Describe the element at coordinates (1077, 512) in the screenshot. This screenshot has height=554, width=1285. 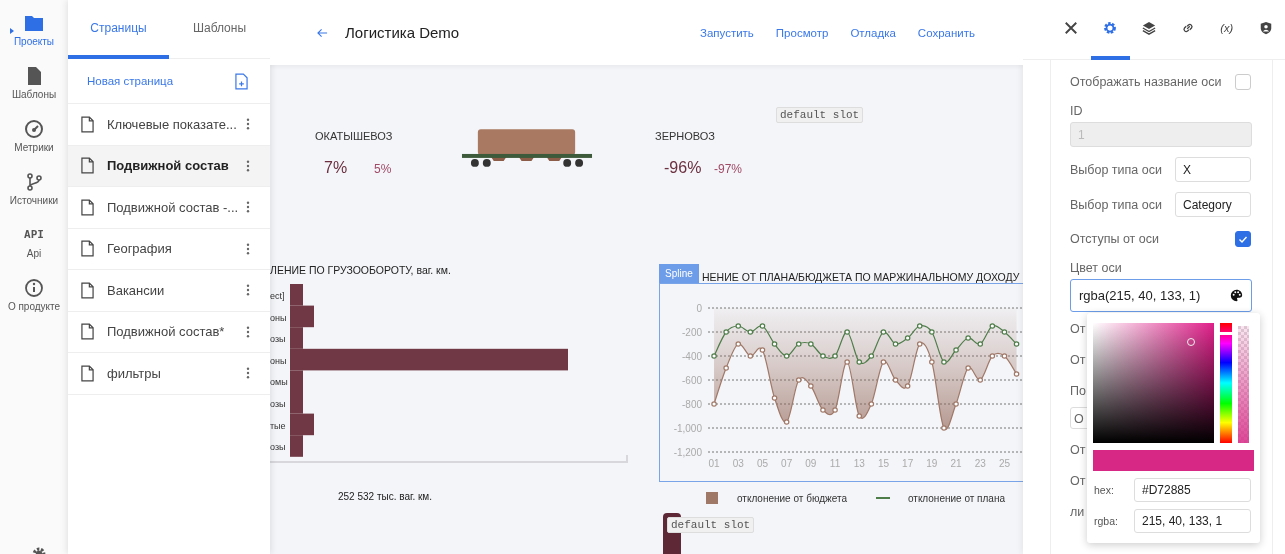
I see `field-label: ли` at that location.